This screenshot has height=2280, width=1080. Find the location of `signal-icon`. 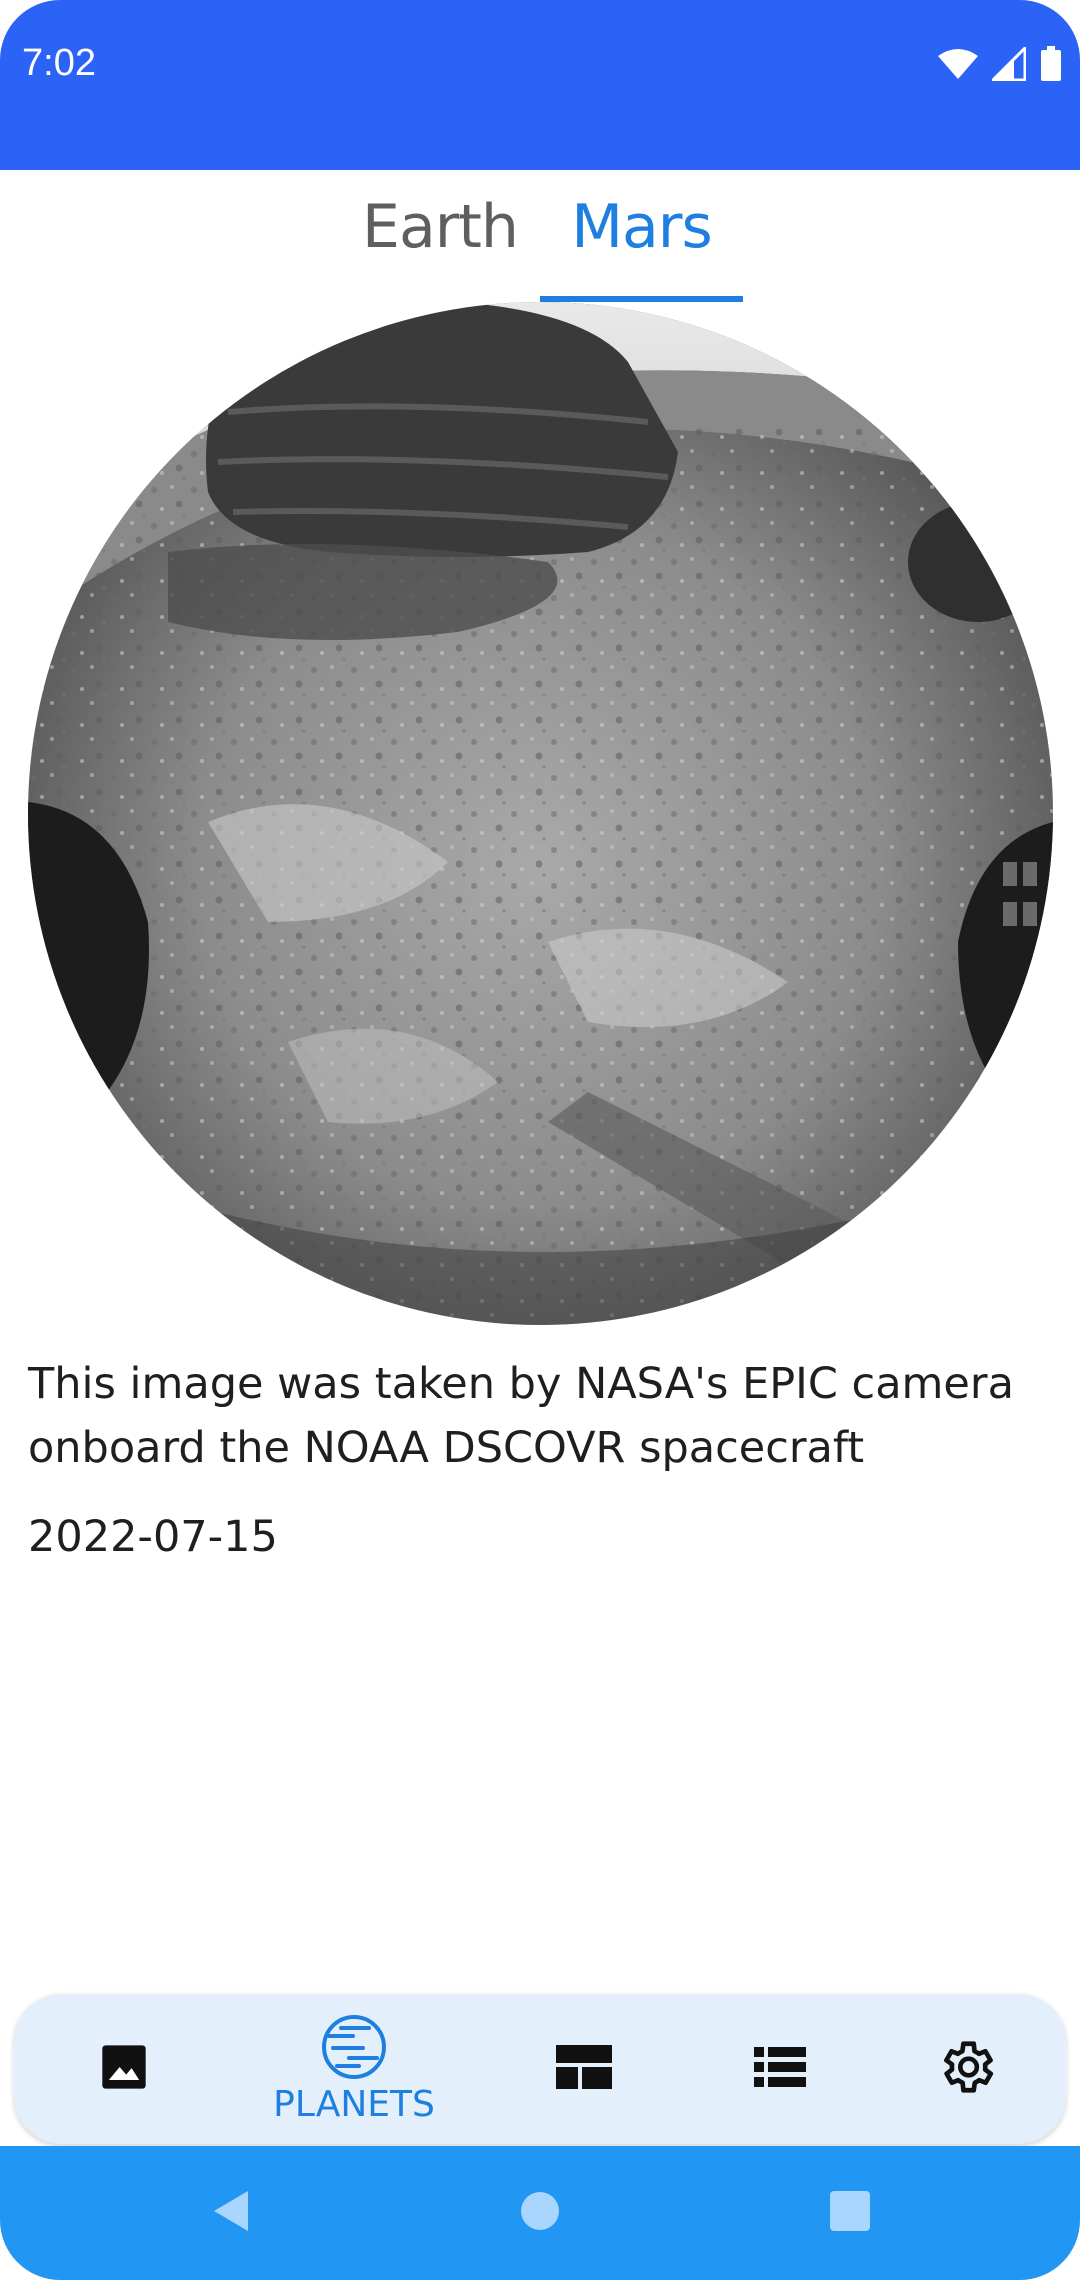

signal-icon is located at coordinates (1008, 64).